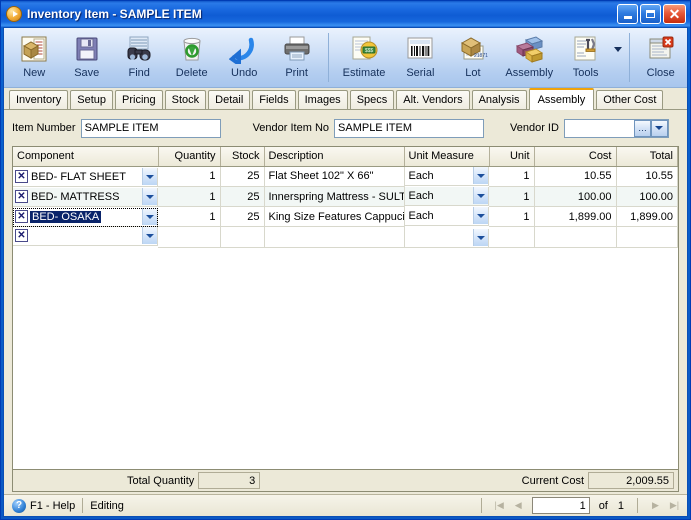  I want to click on nav-last-icon: ▶|, so click(674, 506).